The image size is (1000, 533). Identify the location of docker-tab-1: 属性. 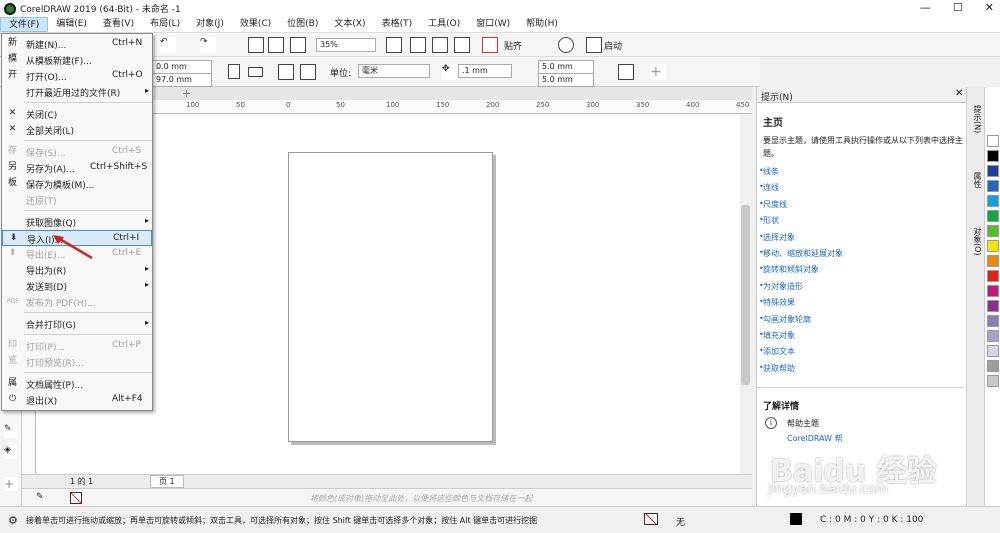
(976, 180).